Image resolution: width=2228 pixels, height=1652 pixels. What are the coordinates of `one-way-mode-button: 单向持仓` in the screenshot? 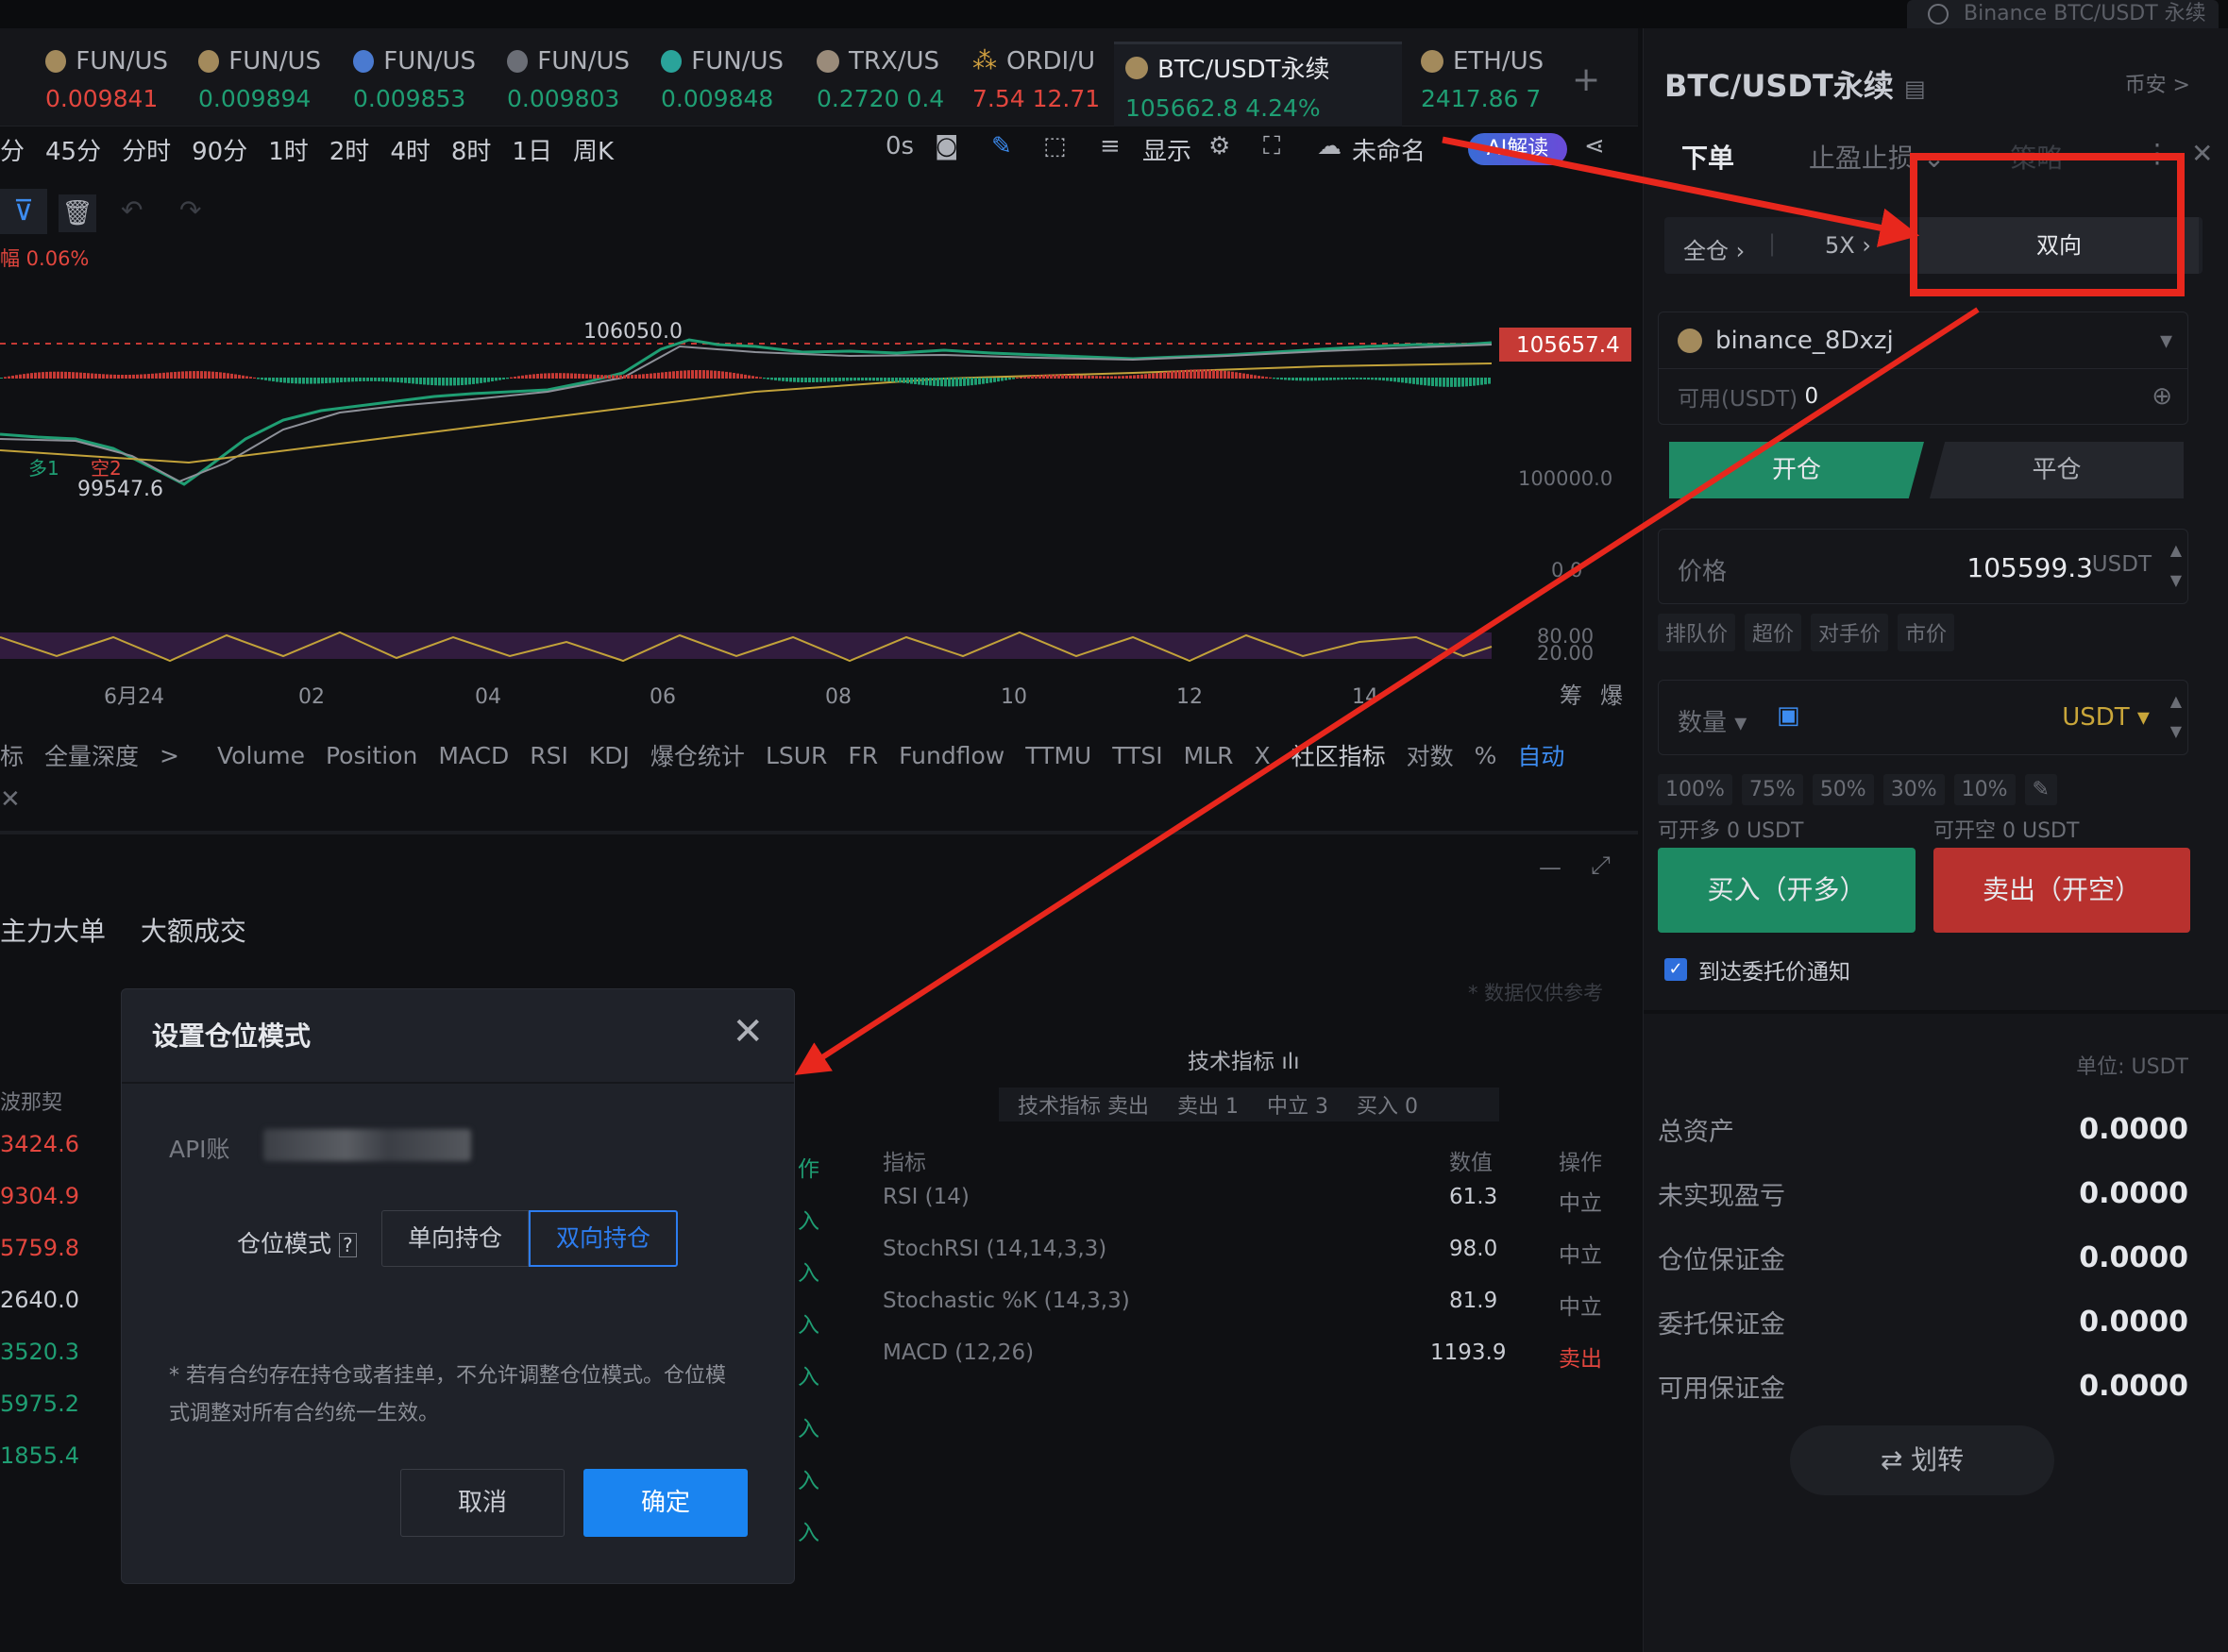 It's located at (455, 1238).